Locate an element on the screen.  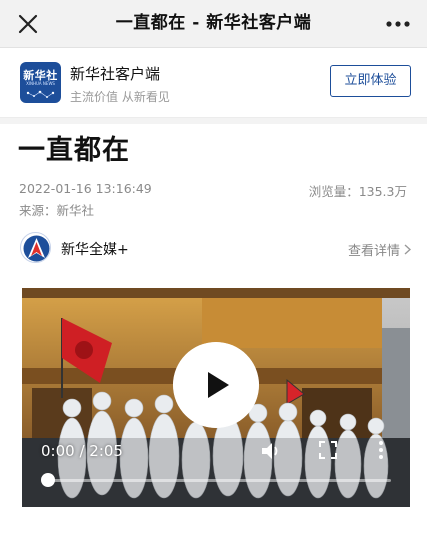
volume-icon is located at coordinates (271, 451).